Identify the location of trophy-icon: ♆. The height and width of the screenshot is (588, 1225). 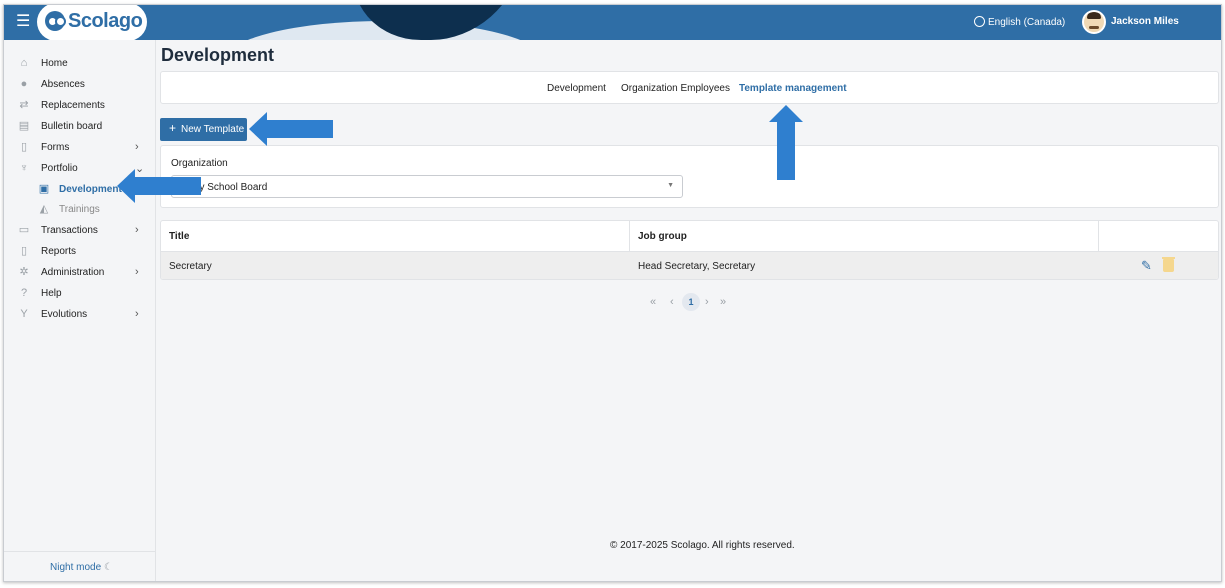
(24, 168).